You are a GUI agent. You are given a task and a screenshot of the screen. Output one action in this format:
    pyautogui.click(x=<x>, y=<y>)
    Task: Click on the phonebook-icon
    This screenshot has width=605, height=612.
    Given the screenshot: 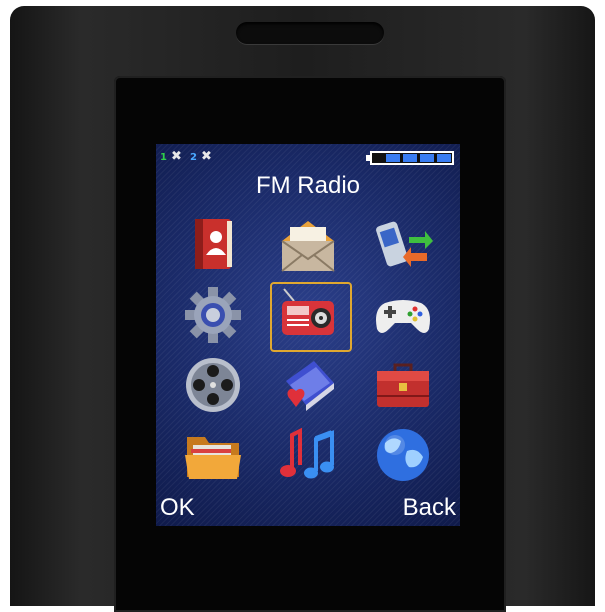 What is the action you would take?
    pyautogui.click(x=214, y=244)
    